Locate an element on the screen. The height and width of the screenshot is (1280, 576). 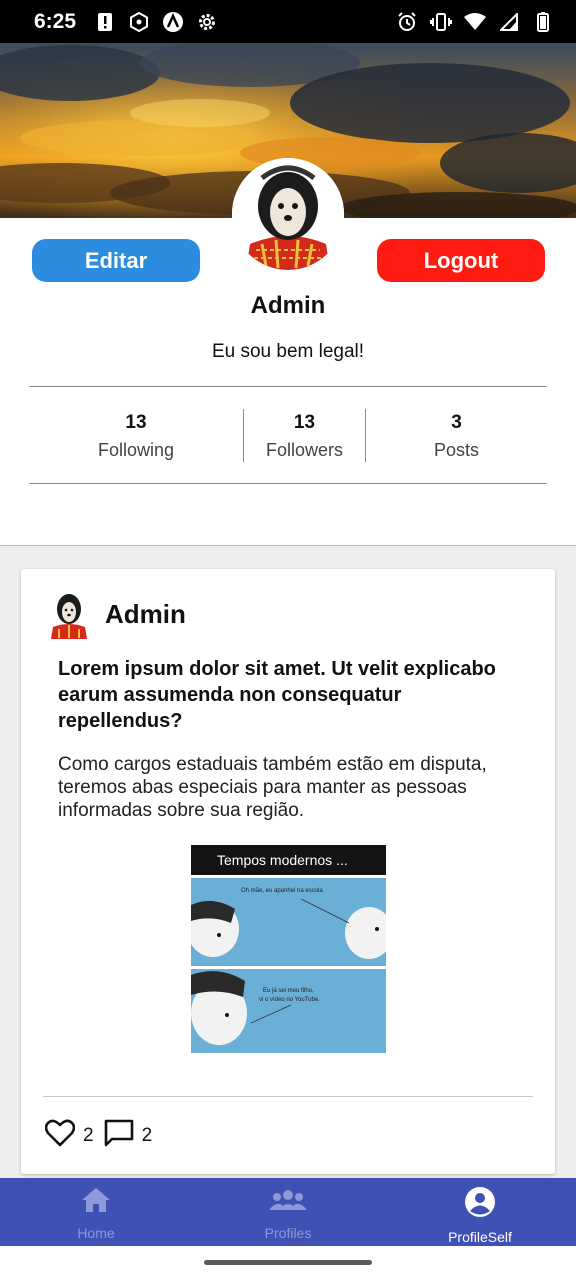
home-icon is located at coordinates (96, 1202).